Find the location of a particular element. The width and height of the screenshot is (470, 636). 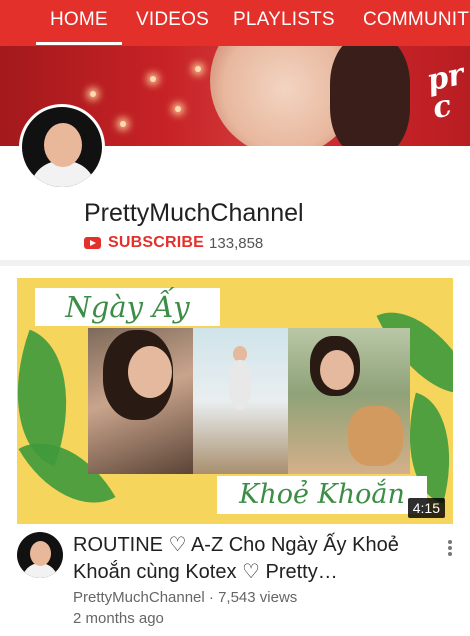

tab-videos: VIDEOS is located at coordinates (172, 23).